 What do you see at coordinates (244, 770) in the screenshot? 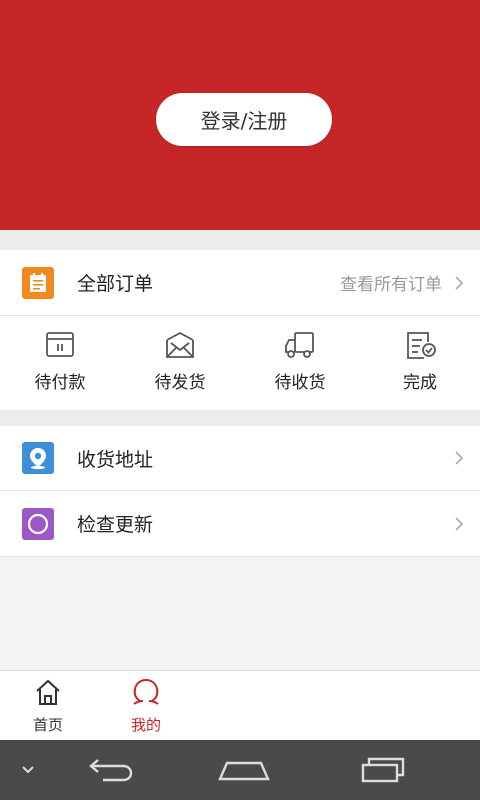
I see `home-nav-icon` at bounding box center [244, 770].